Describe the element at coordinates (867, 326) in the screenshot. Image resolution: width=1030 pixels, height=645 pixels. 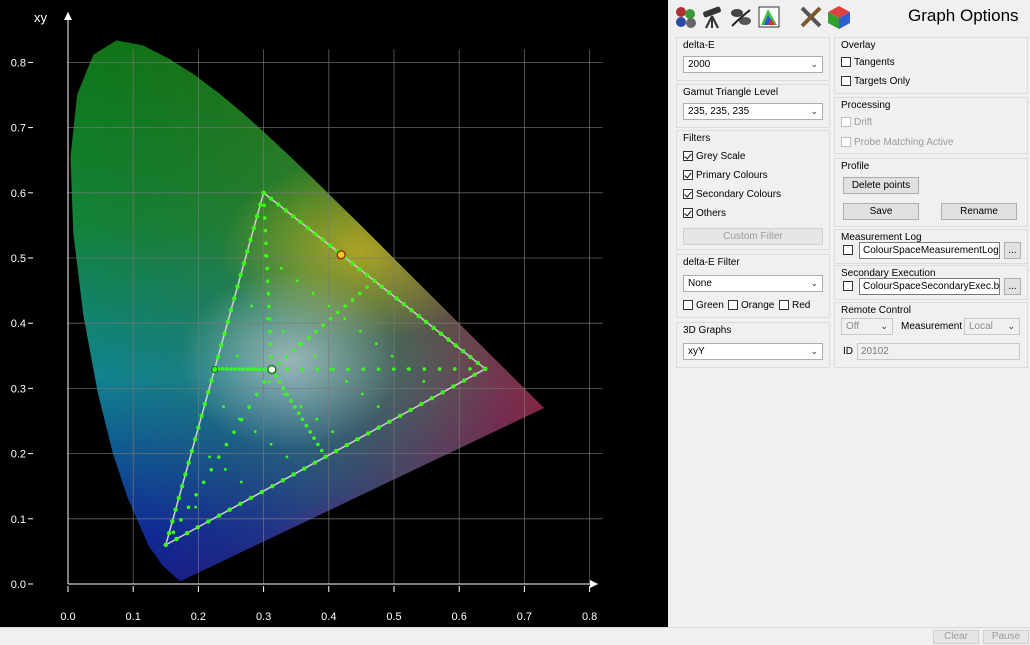
I see `remote-mode-select: Off ⌄` at that location.